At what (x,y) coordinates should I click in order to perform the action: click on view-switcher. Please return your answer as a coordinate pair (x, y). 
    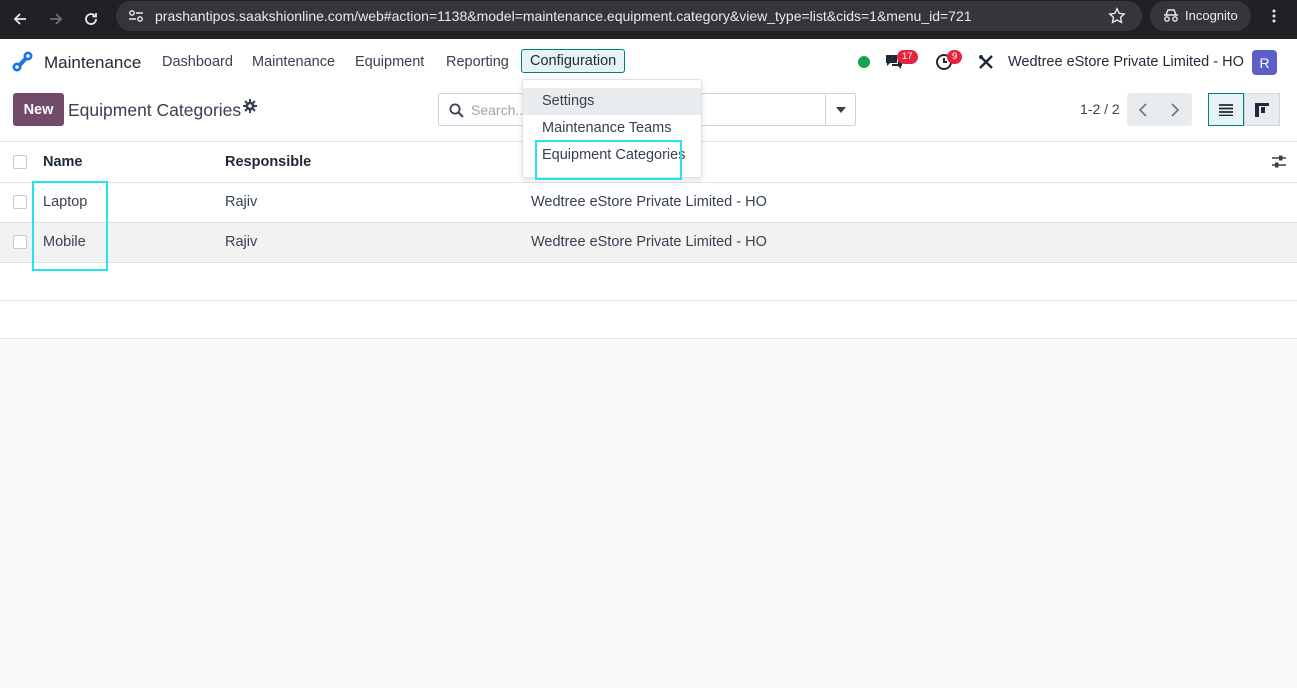
    Looking at the image, I should click on (1244, 109).